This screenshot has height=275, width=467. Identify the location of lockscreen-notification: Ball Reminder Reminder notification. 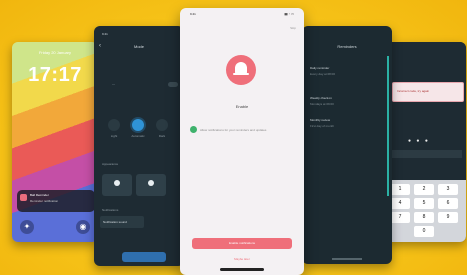
(56, 201).